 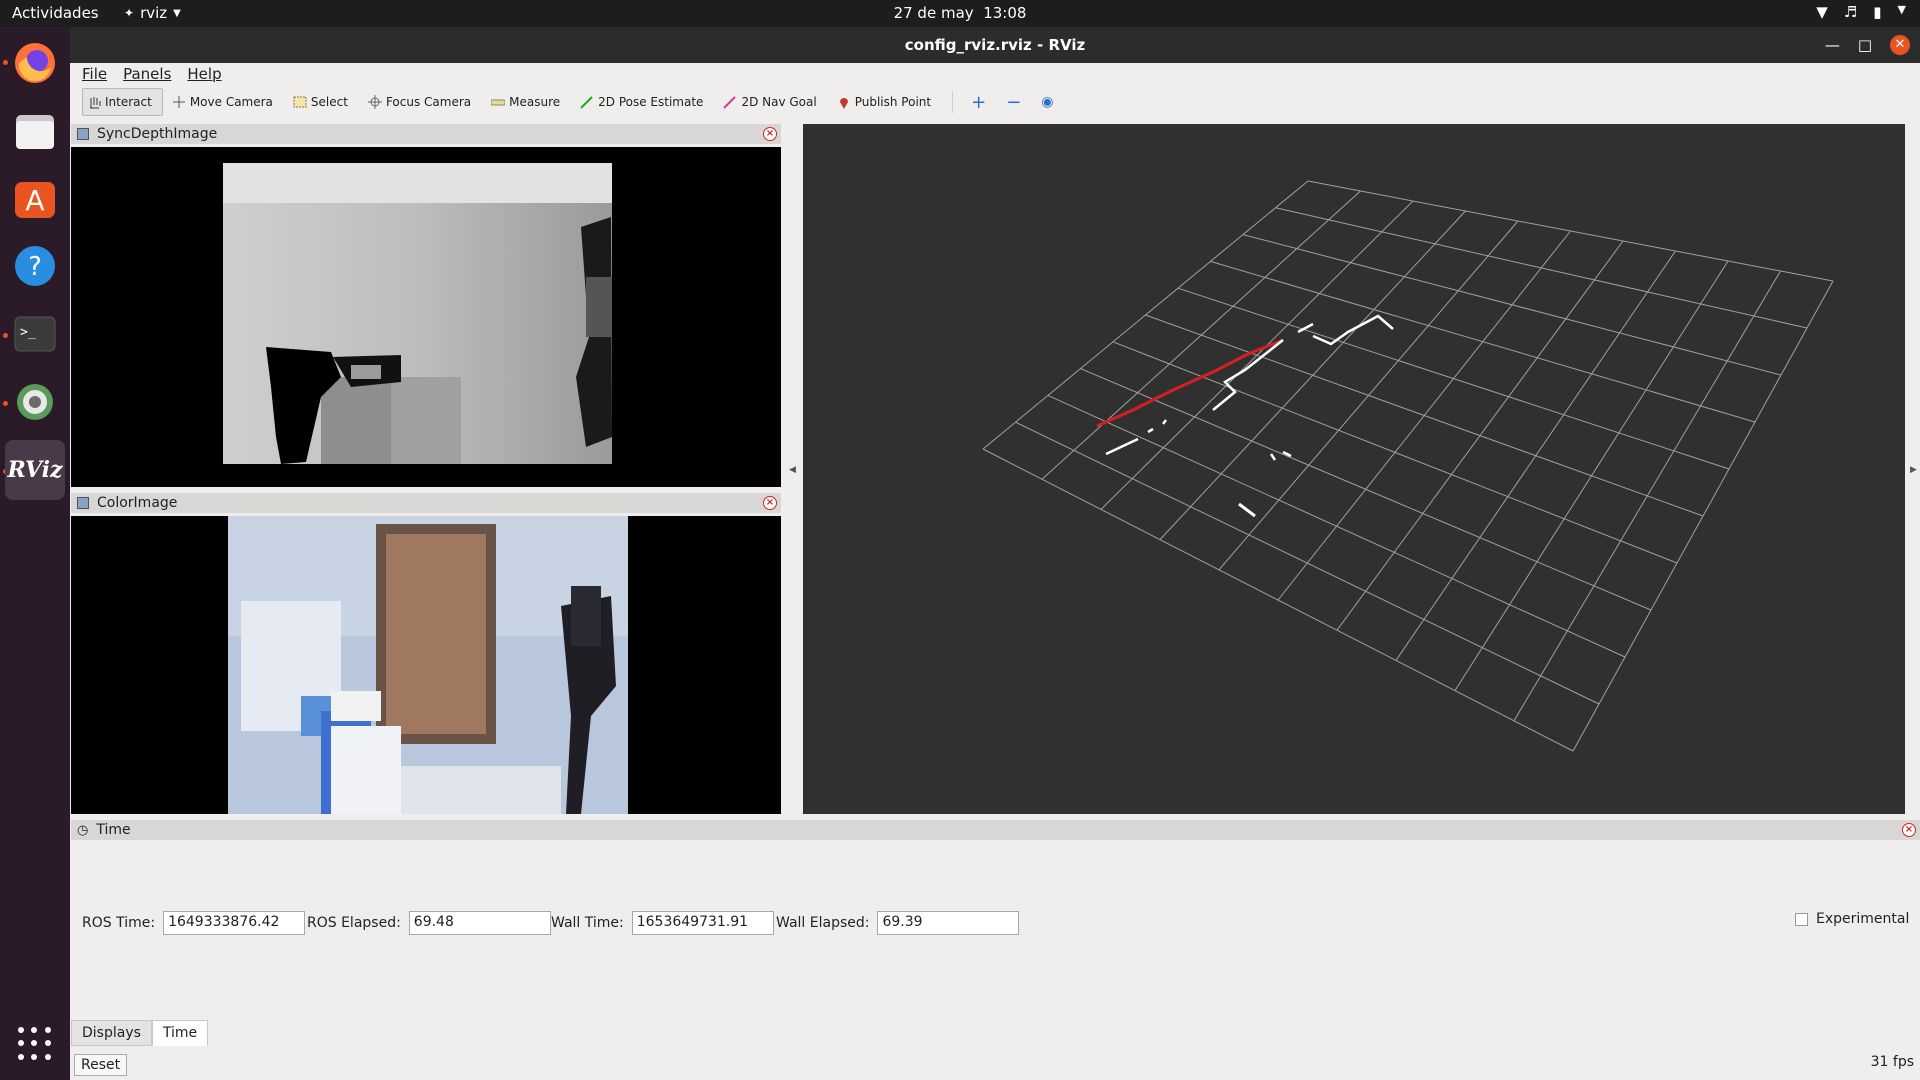 I want to click on collapse-right-icon: ▶, so click(x=1913, y=470).